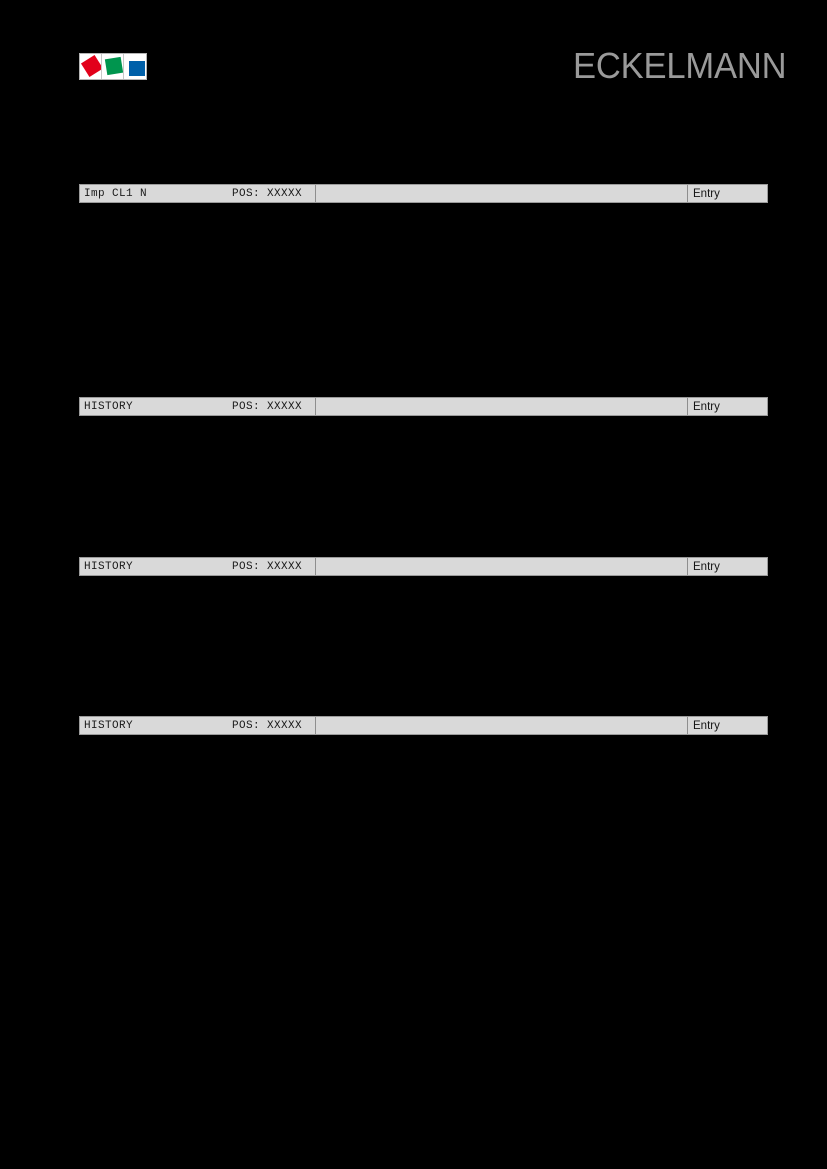  I want to click on page-header: ECKELMANN, so click(413, 60).